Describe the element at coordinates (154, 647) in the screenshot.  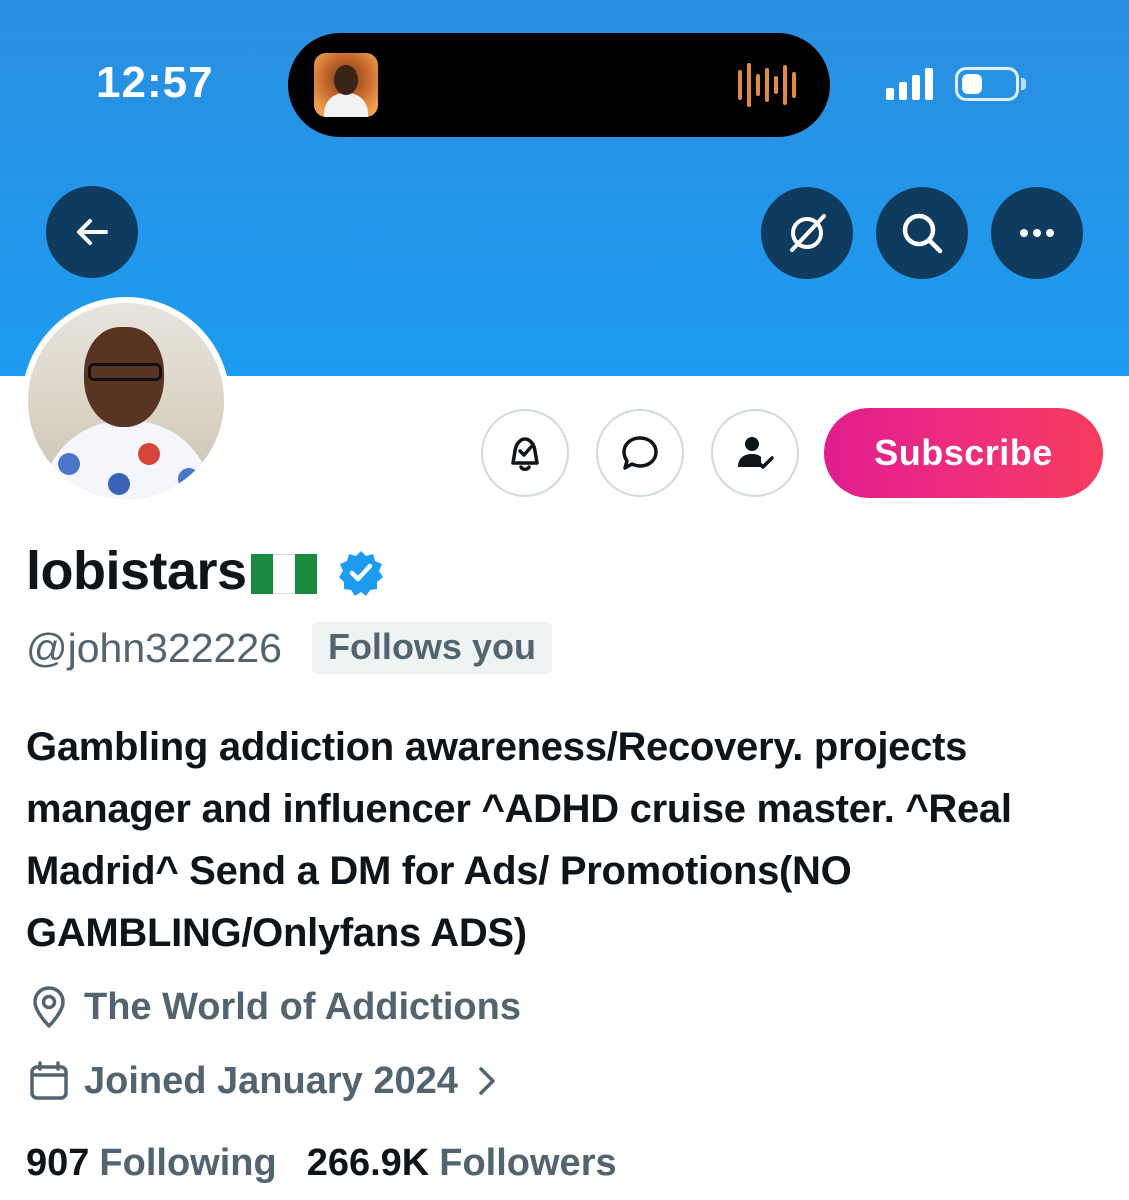
I see `username-handle: @john322226` at that location.